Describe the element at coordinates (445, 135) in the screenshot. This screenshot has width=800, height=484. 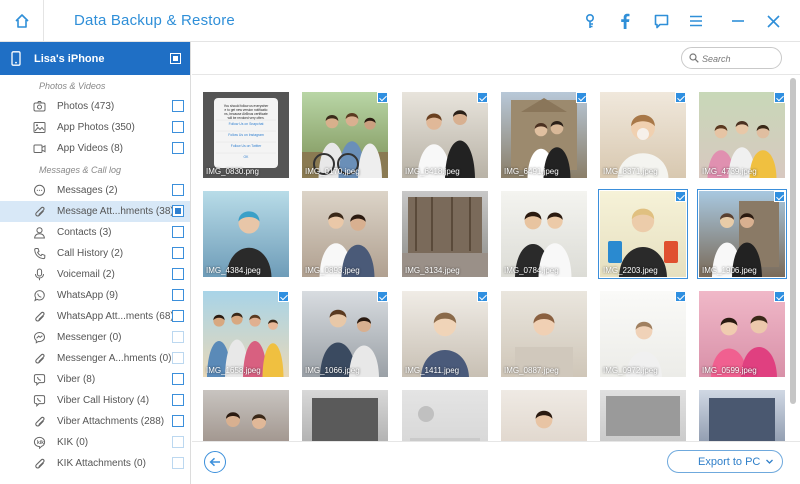
I see `photo-thumbnail: IMG_6418.jpeg` at that location.